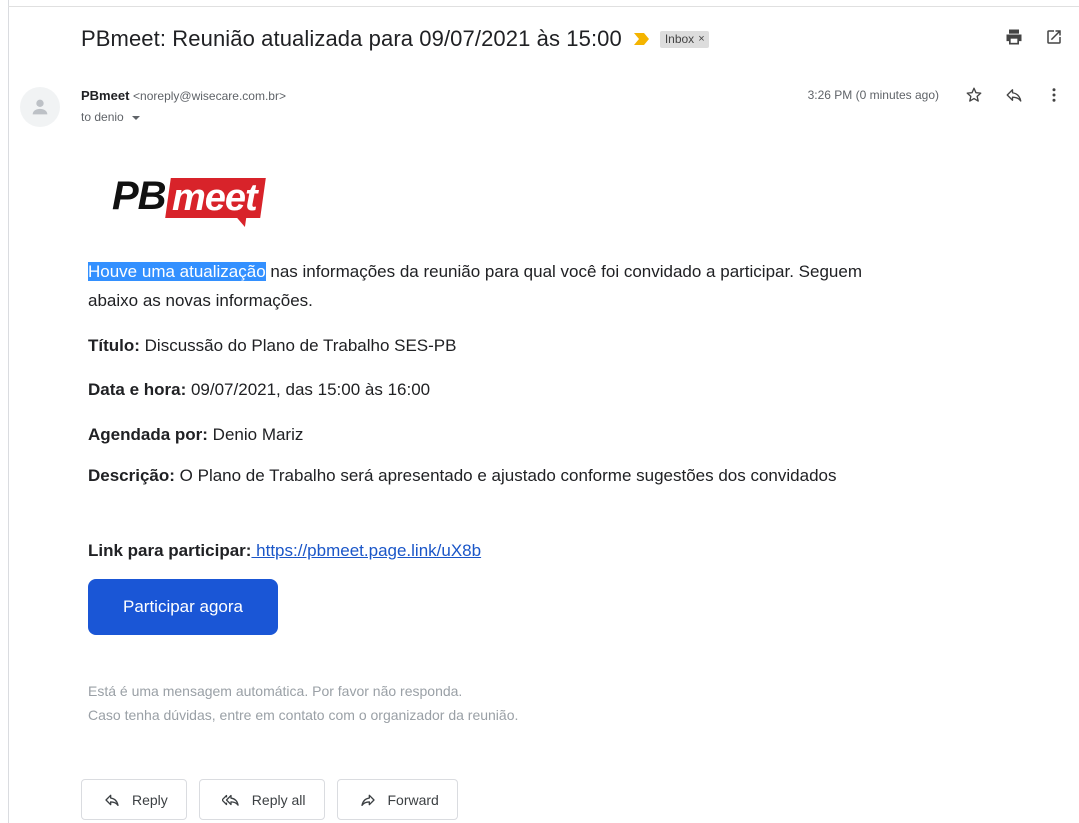 Image resolution: width=1079 pixels, height=823 pixels. I want to click on message-meta: 3:26 PM (0 minutes ago), so click(936, 95).